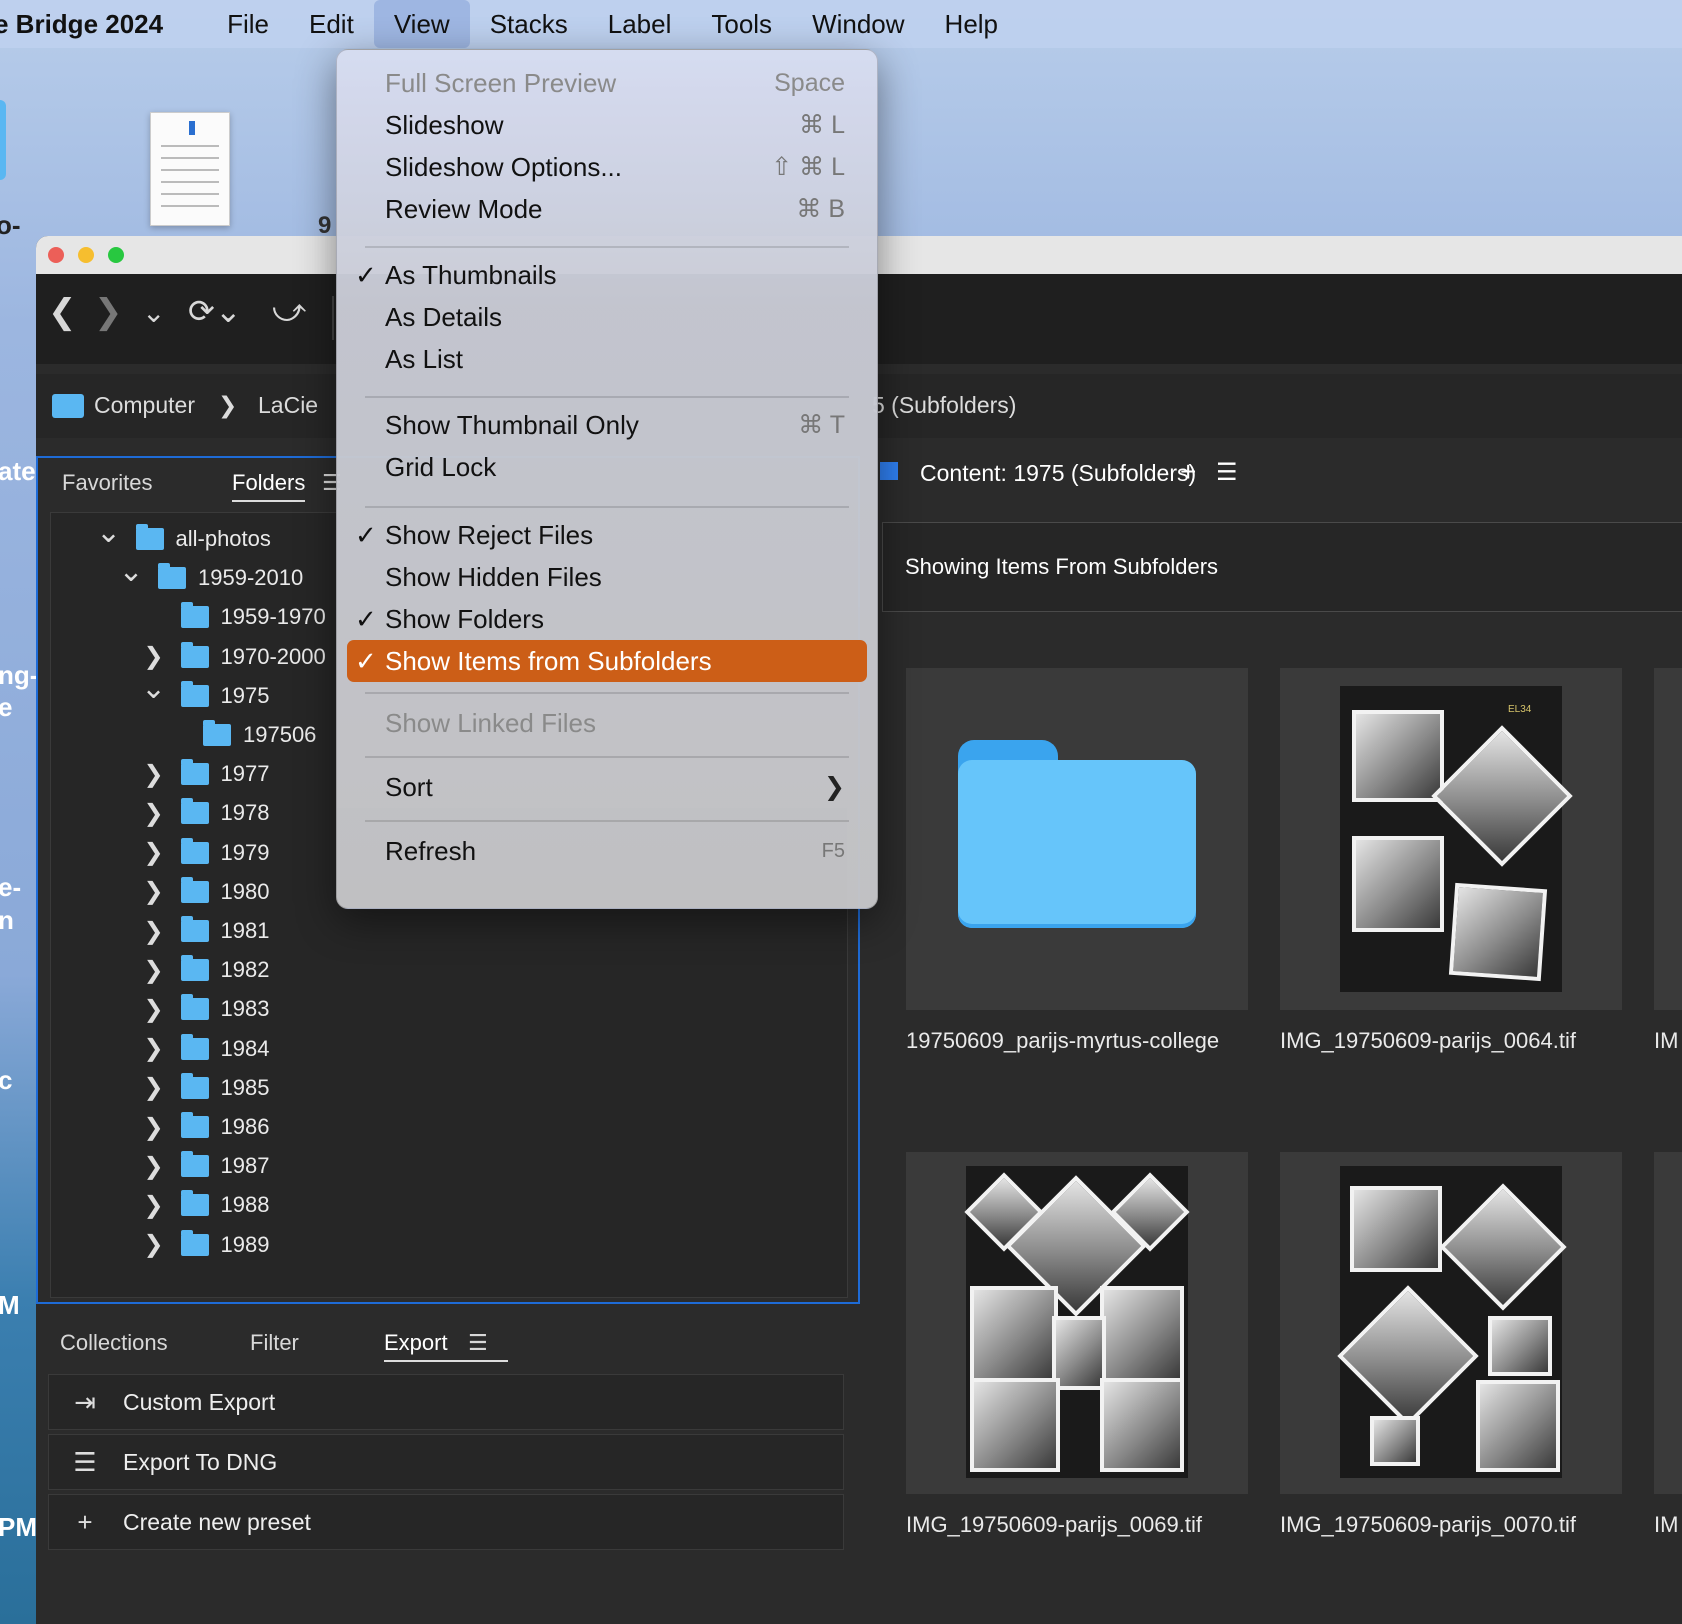 The height and width of the screenshot is (1624, 1682). I want to click on export-to-dng-label: Export To DNG, so click(200, 1461).